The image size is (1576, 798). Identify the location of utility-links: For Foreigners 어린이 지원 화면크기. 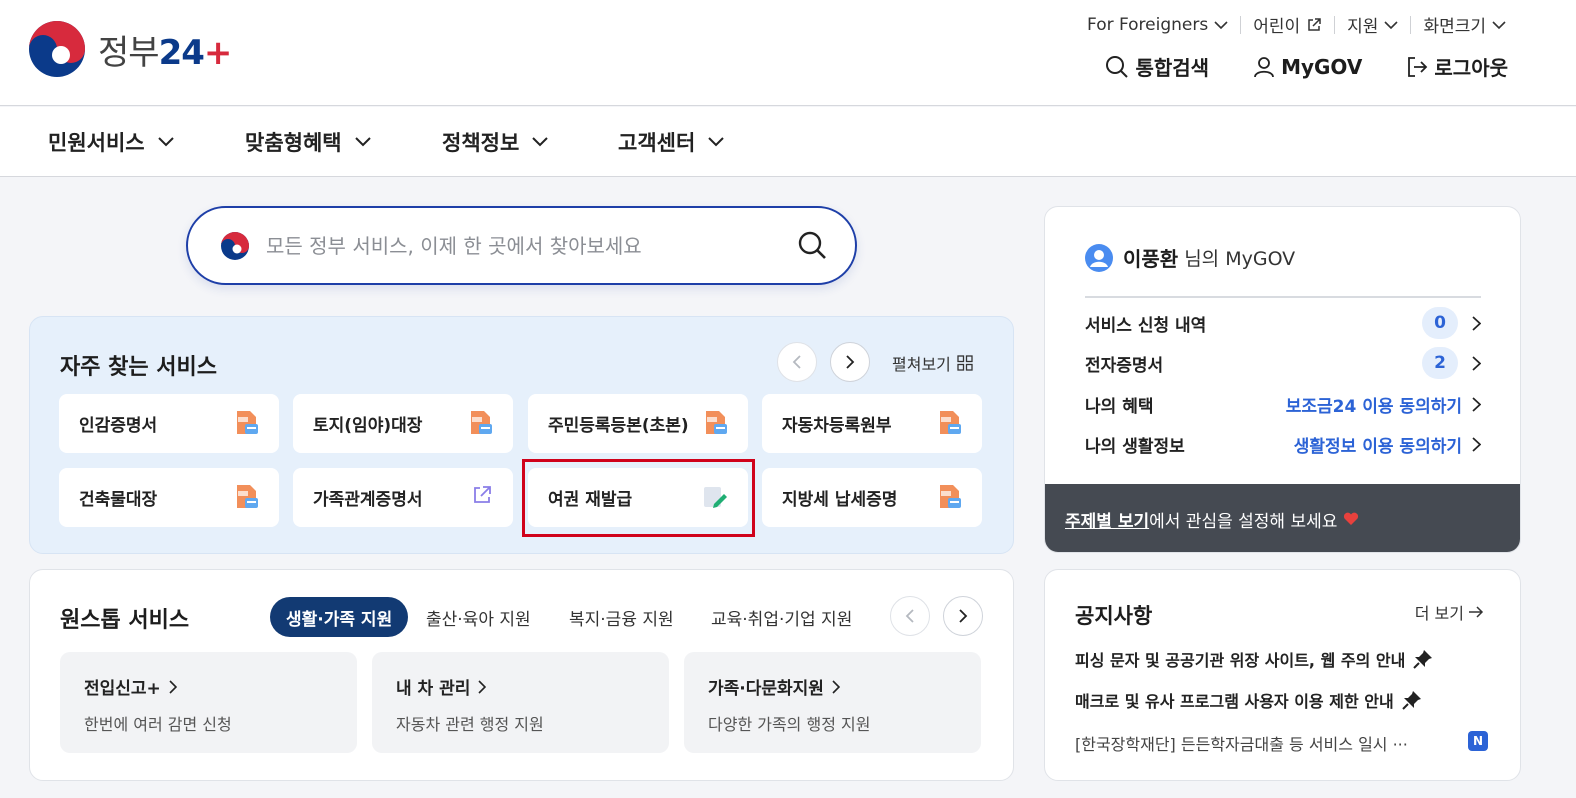
(1296, 24).